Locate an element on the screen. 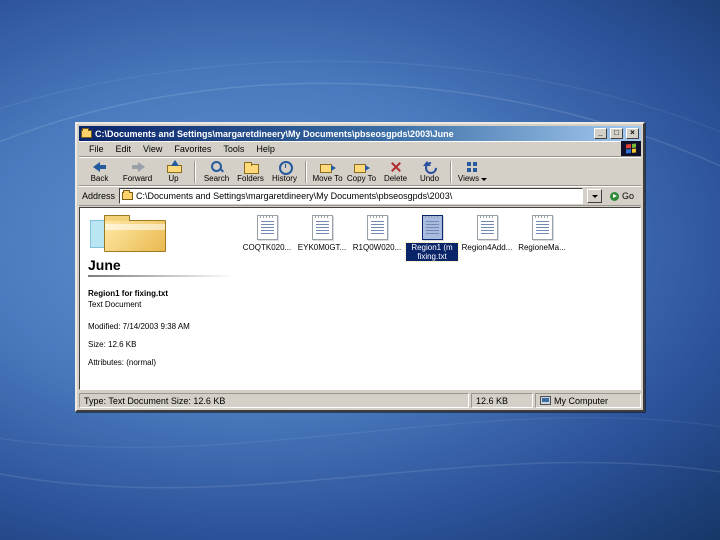  go-icon is located at coordinates (614, 196).